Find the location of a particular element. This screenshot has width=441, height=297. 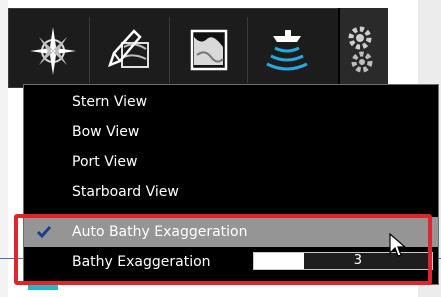

mouse-cursor-icon is located at coordinates (398, 245).